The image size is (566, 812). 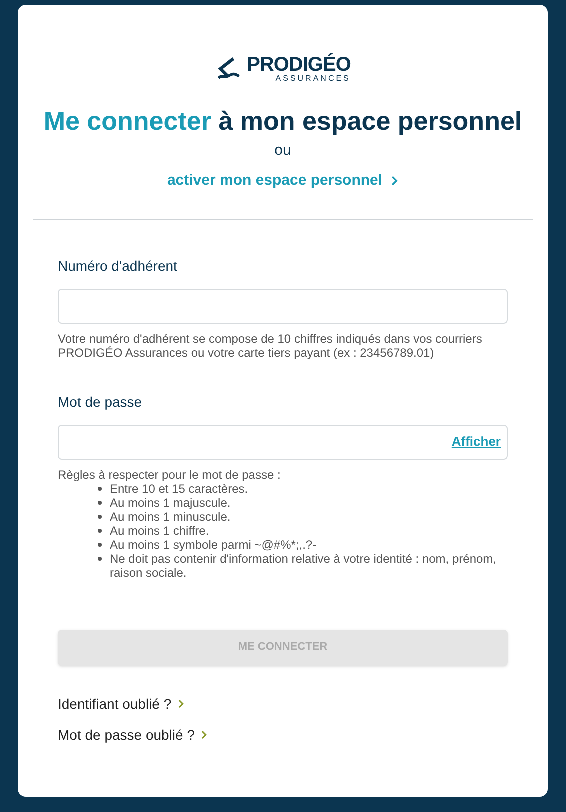 I want to click on rules-title: Règles à respecter pour le mot de passe :, so click(x=170, y=475).